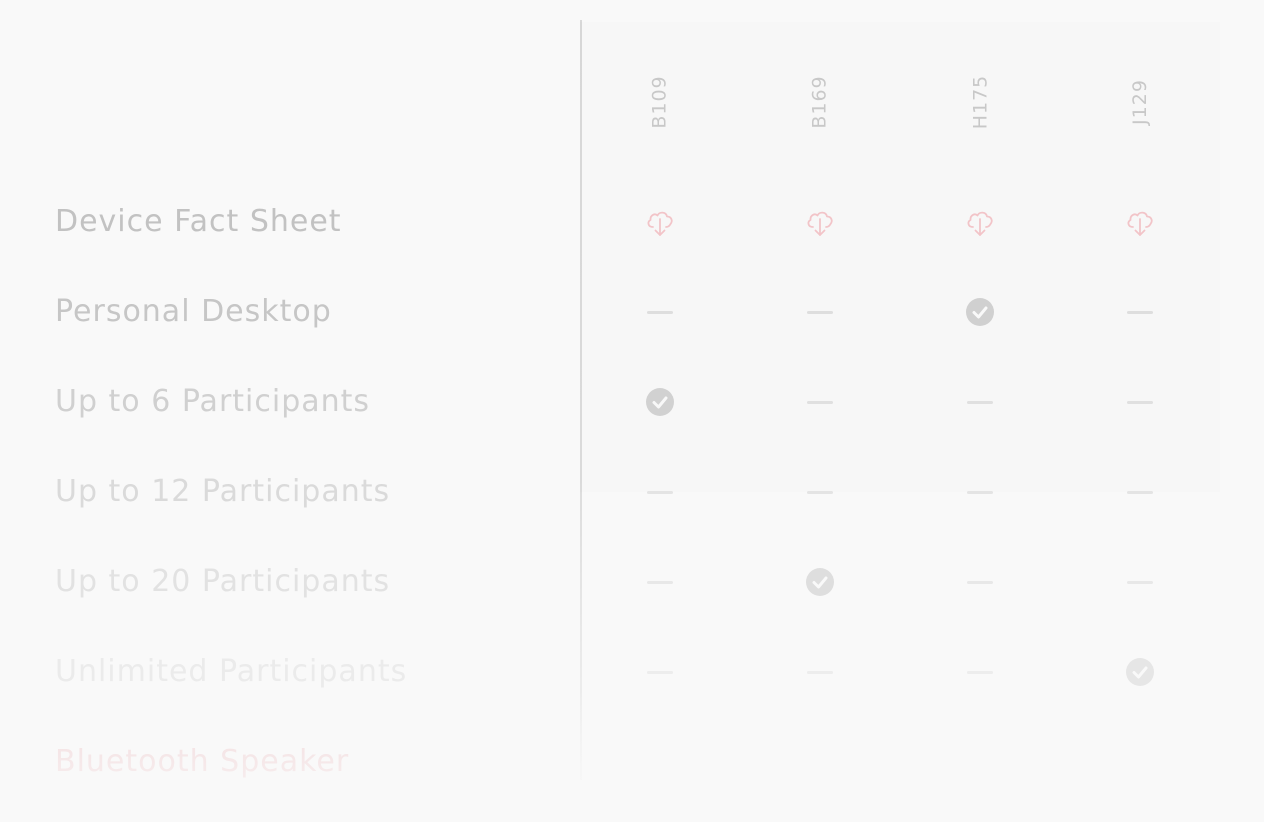 The image size is (1264, 822). I want to click on column-header-j129: J129, so click(1140, 102).